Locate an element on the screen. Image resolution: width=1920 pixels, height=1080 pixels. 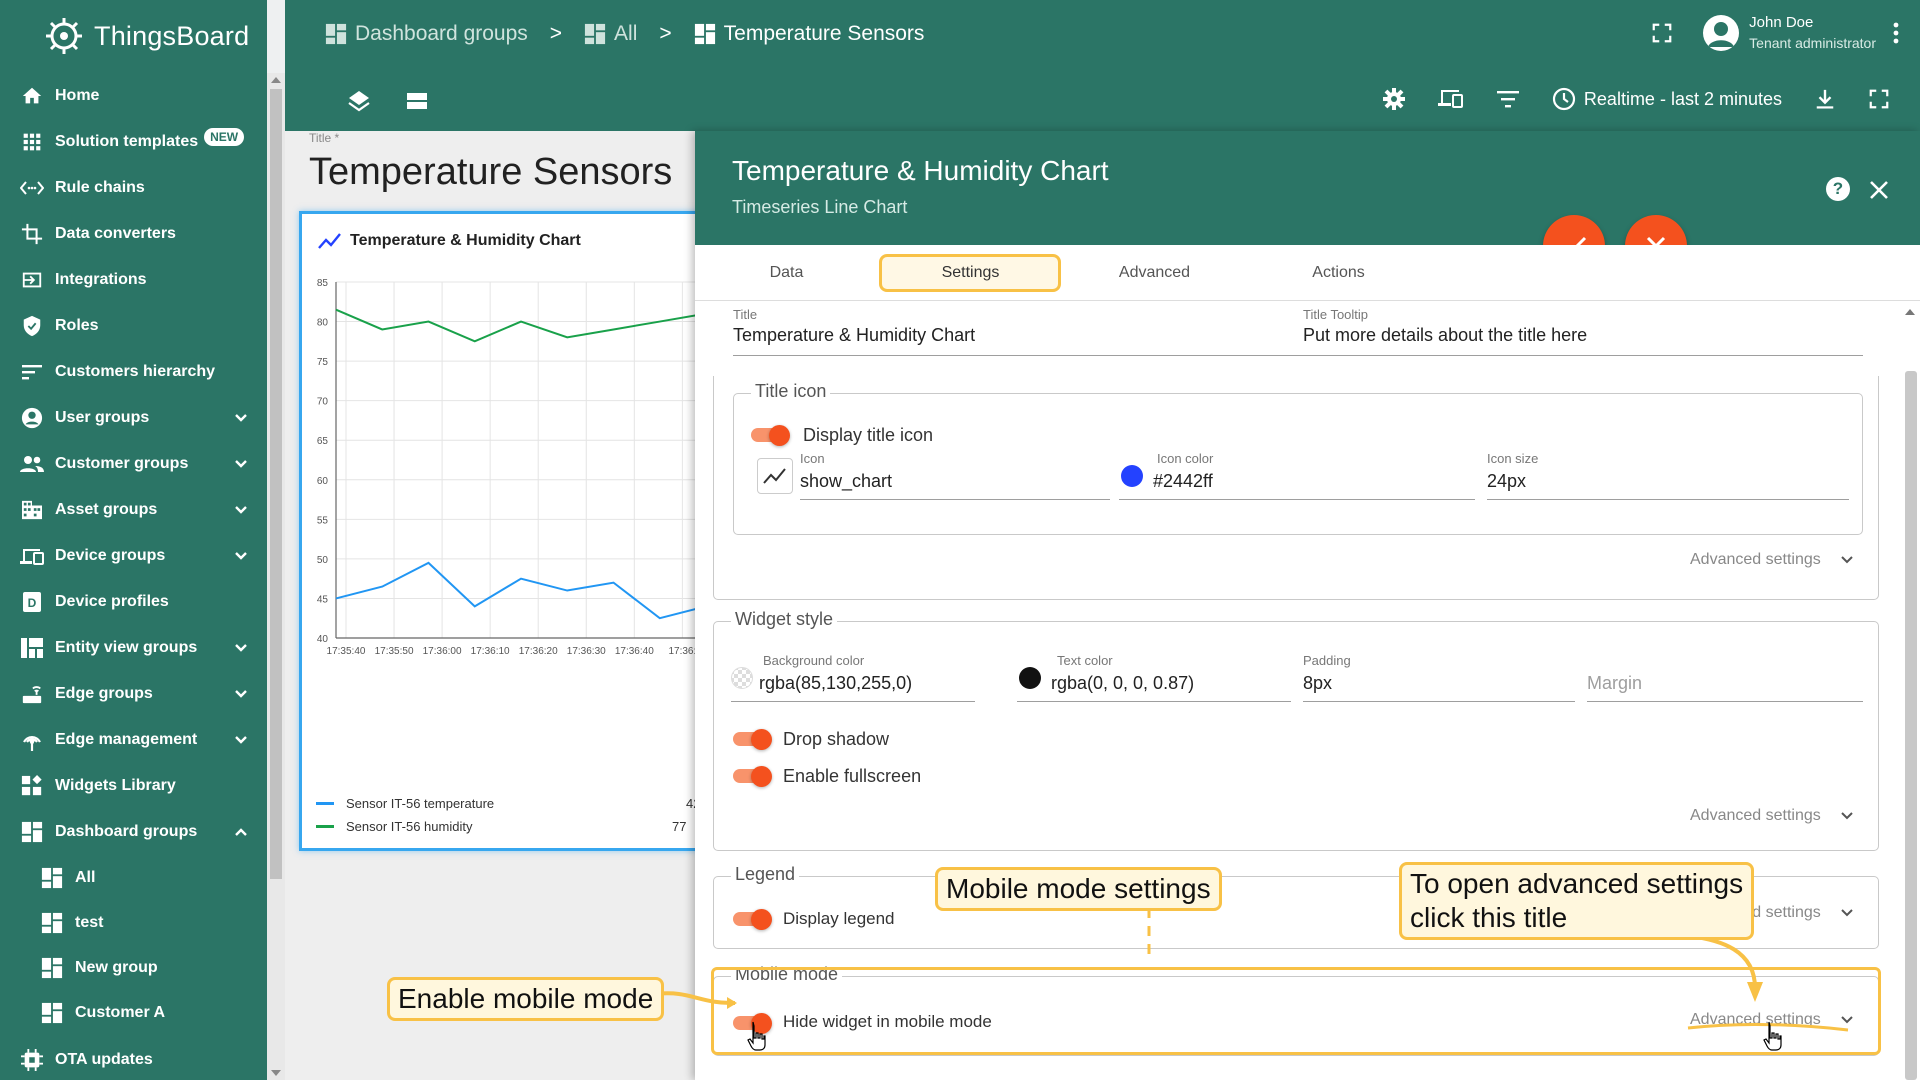
sidebar-item-customer-groups: Customer groups is located at coordinates (133, 464).